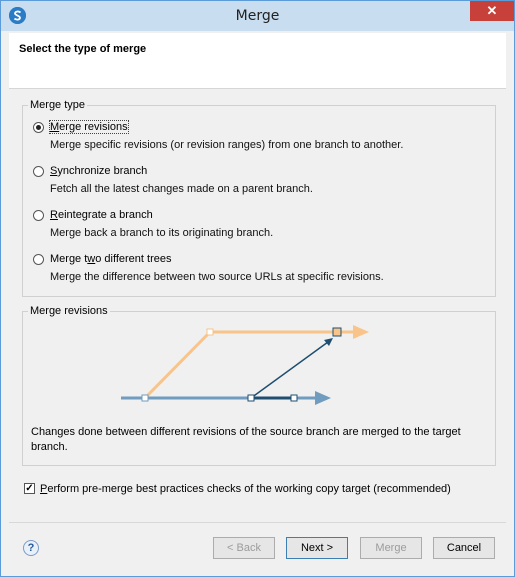  Describe the element at coordinates (101, 215) in the screenshot. I see `reintegrate-branch-label: Reintegrate a branch` at that location.